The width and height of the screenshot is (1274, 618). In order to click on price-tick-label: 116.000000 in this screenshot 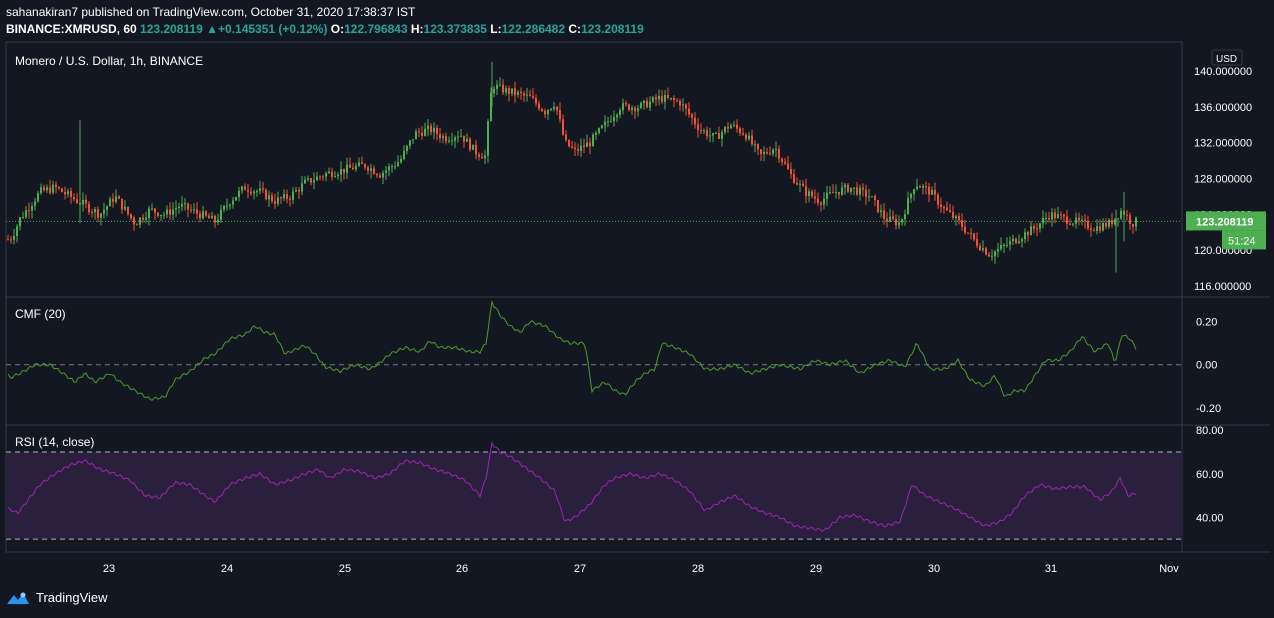, I will do `click(1222, 287)`.